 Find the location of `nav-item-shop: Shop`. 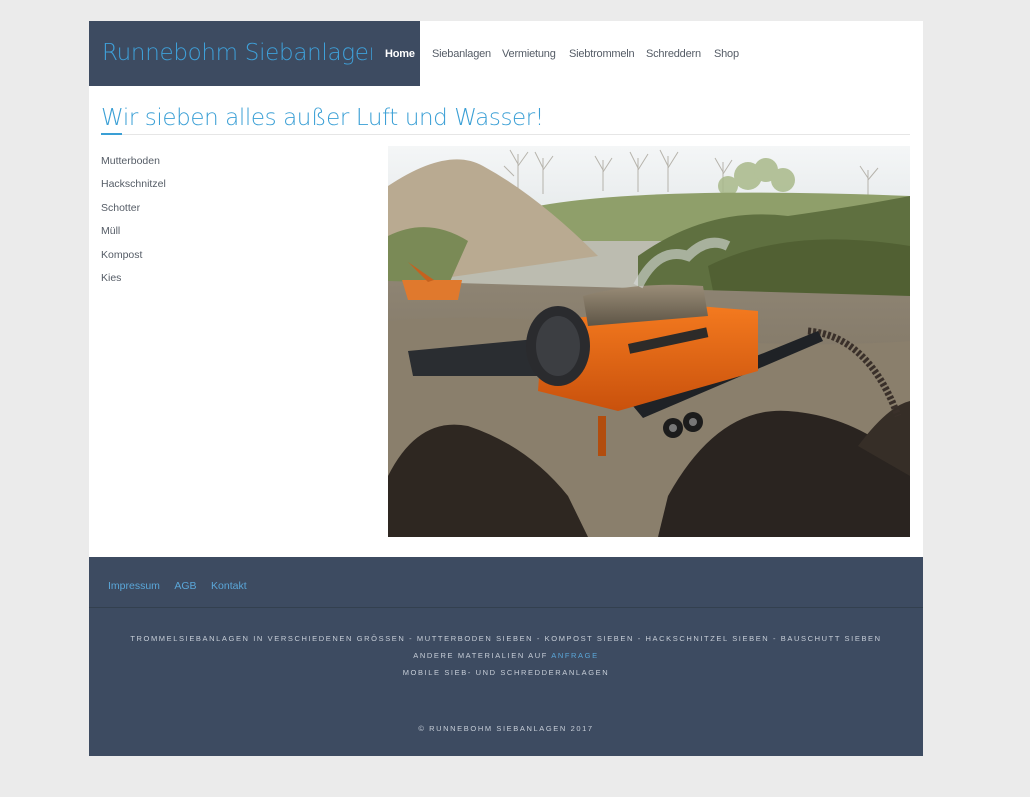

nav-item-shop: Shop is located at coordinates (726, 54).